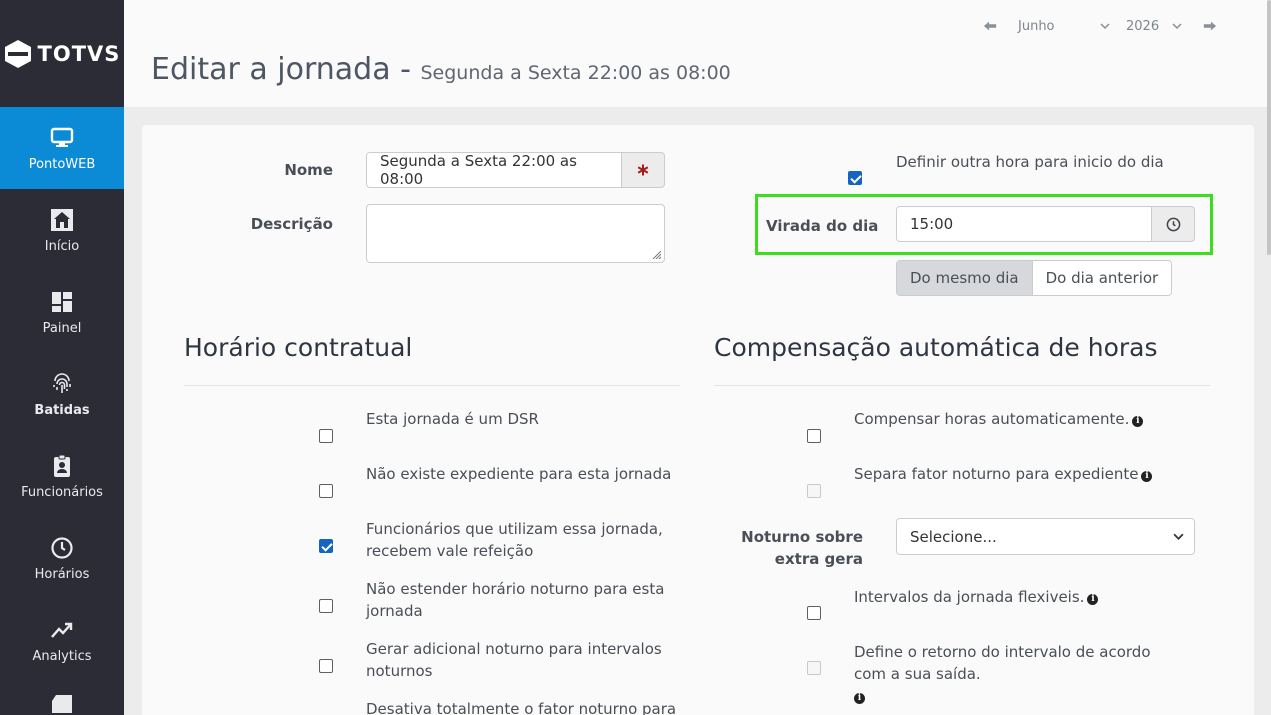 The image size is (1271, 715). I want to click on sidebar-item-inicio: Início, so click(62, 230).